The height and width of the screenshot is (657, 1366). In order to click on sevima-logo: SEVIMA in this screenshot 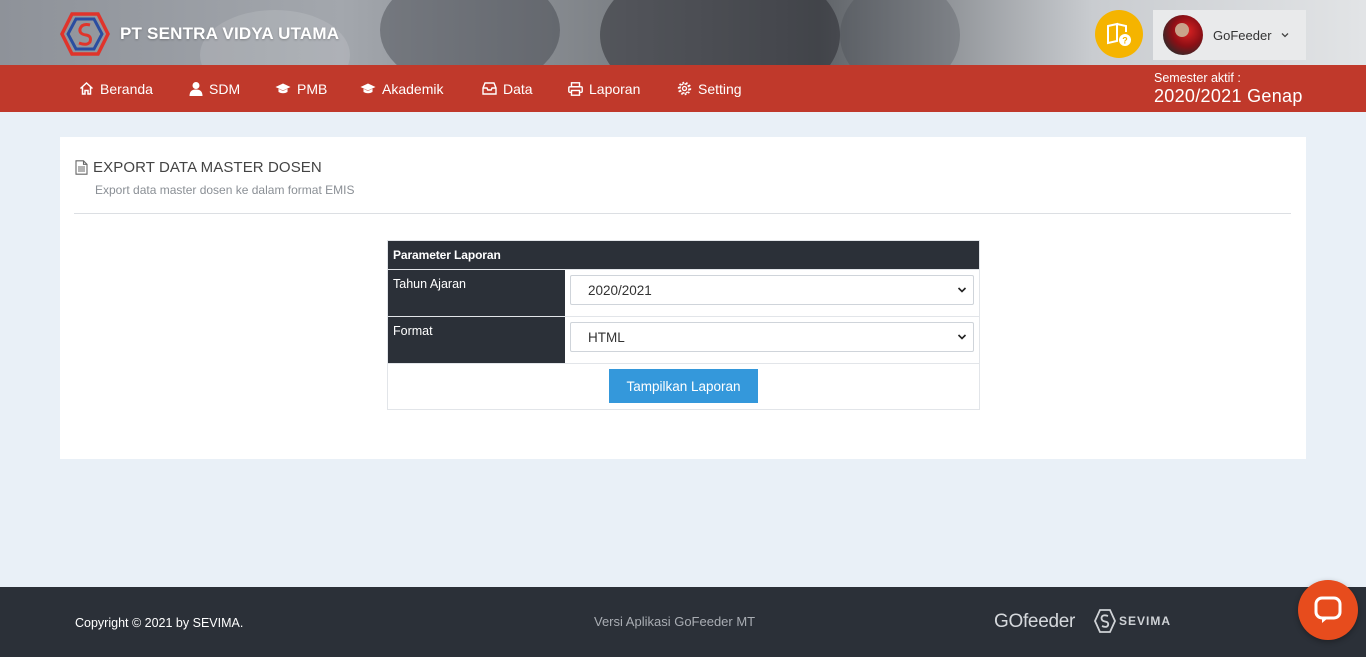, I will do `click(1132, 621)`.